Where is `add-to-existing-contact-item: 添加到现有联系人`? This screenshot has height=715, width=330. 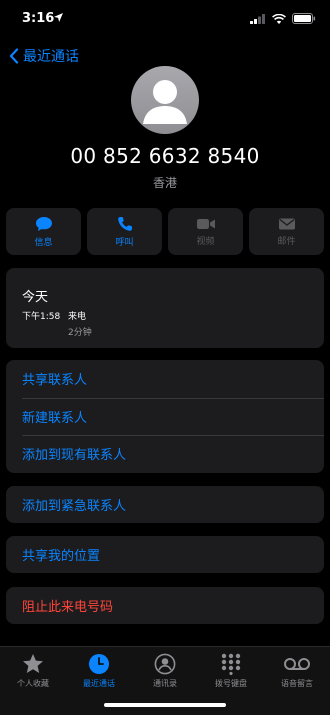
add-to-existing-contact-item: 添加到现有联系人 is located at coordinates (165, 454).